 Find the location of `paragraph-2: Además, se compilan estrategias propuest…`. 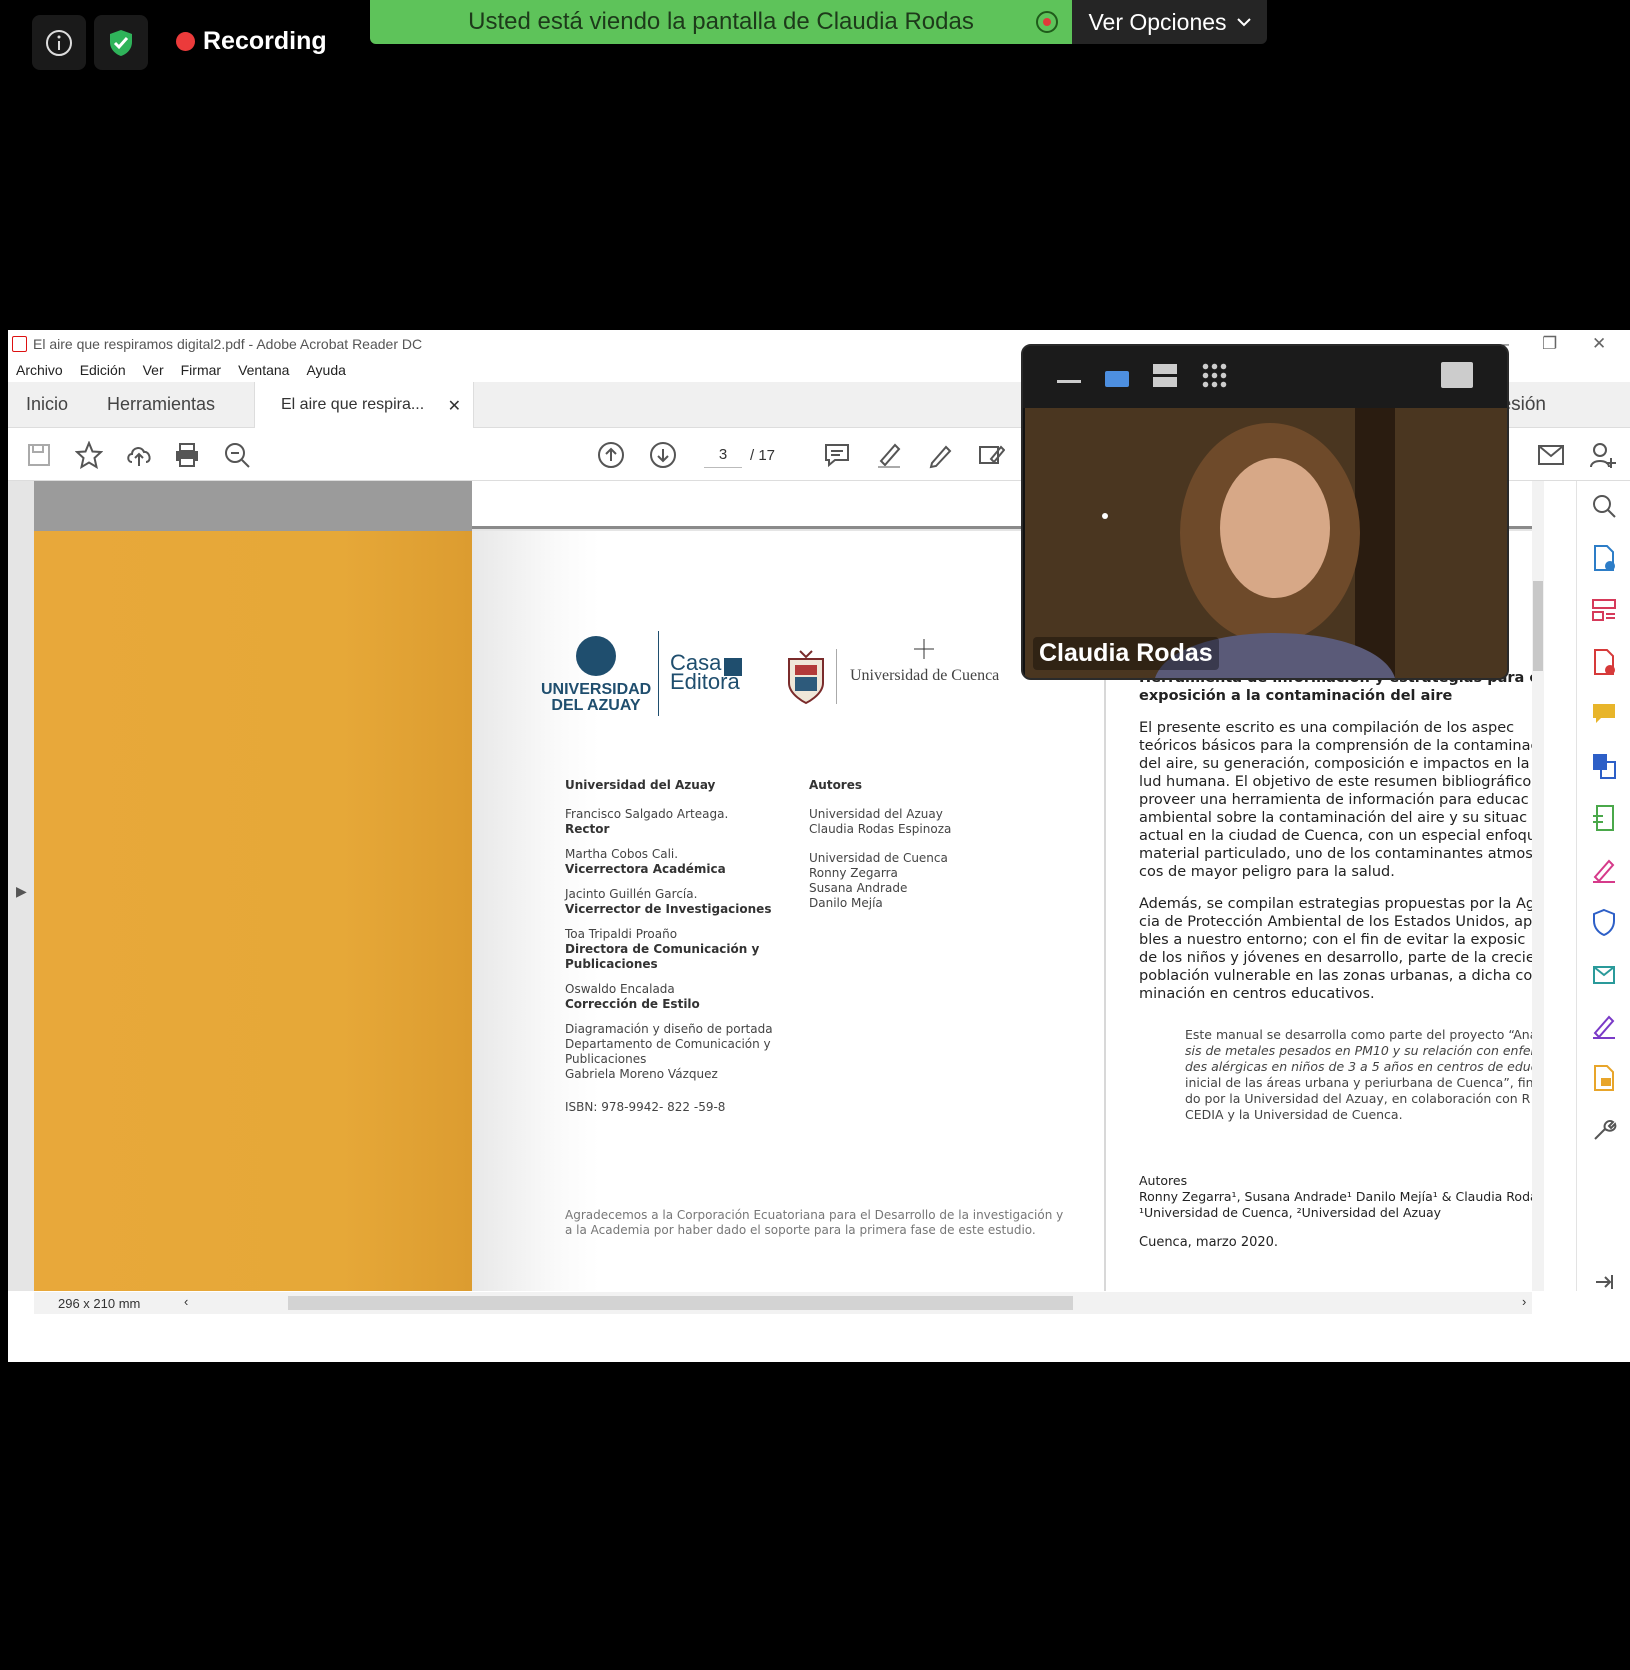

paragraph-2: Además, se compilan estrategias propuest… is located at coordinates (1335, 949).